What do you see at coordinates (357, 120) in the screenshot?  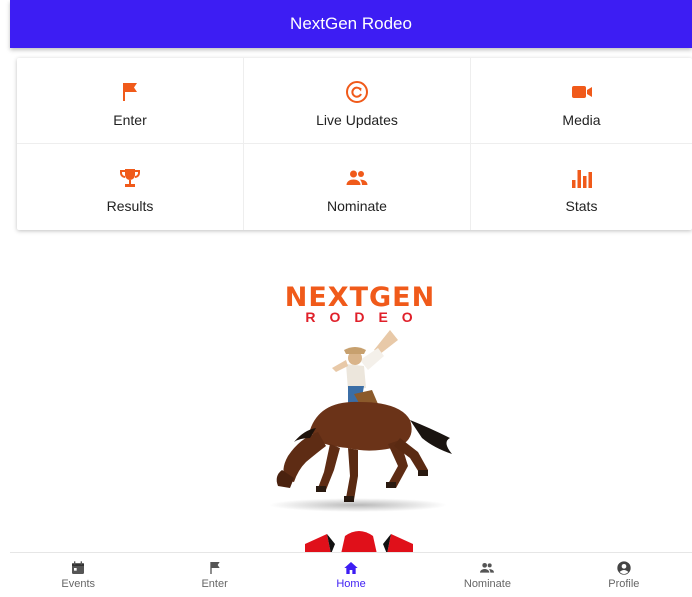 I see `tile-label: Live Updates` at bounding box center [357, 120].